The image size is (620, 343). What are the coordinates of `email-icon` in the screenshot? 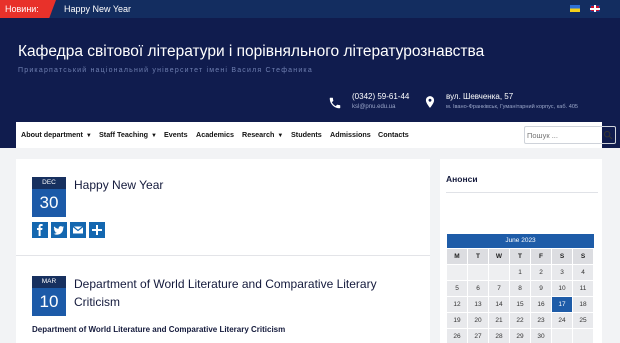 It's located at (78, 230).